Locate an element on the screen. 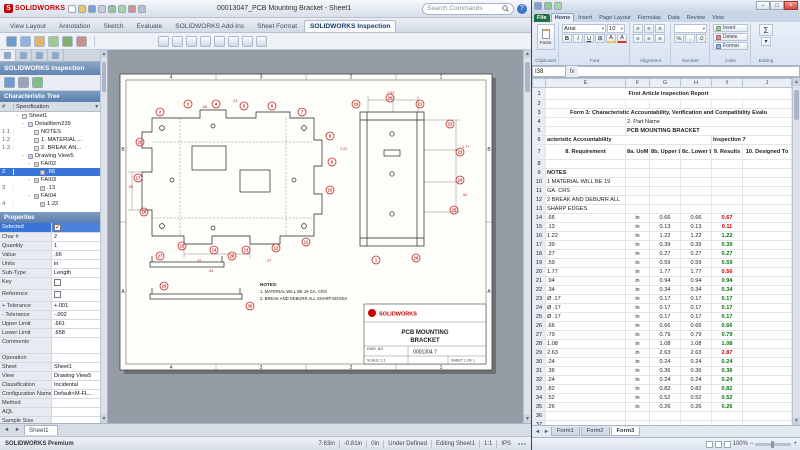 The image size is (800, 450). cell-upper-limit: 0.26 is located at coordinates (665, 407).